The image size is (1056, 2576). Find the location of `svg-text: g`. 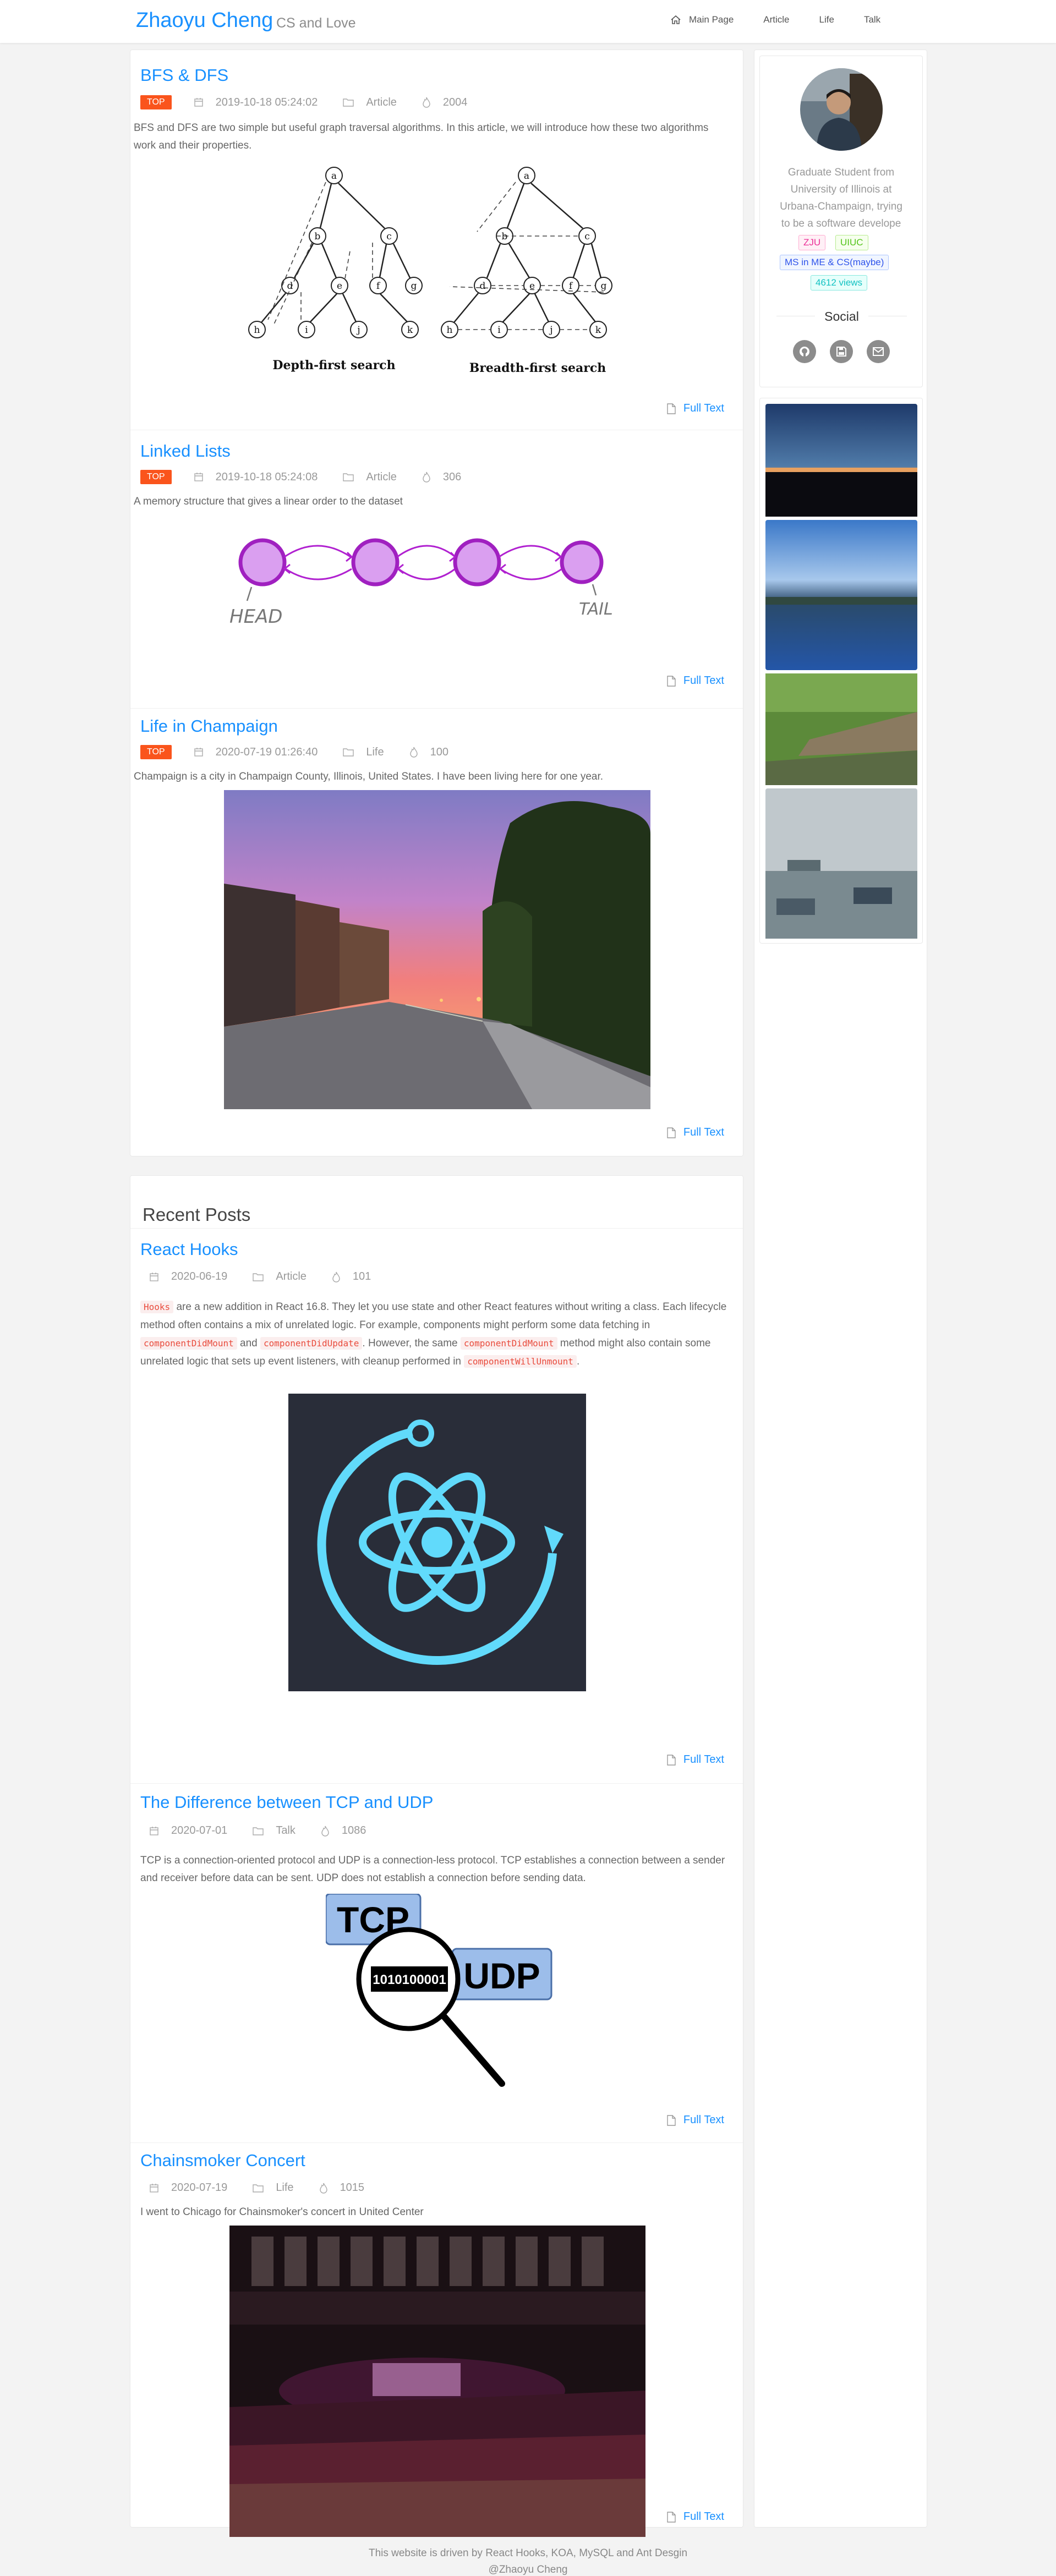

svg-text: g is located at coordinates (414, 287).